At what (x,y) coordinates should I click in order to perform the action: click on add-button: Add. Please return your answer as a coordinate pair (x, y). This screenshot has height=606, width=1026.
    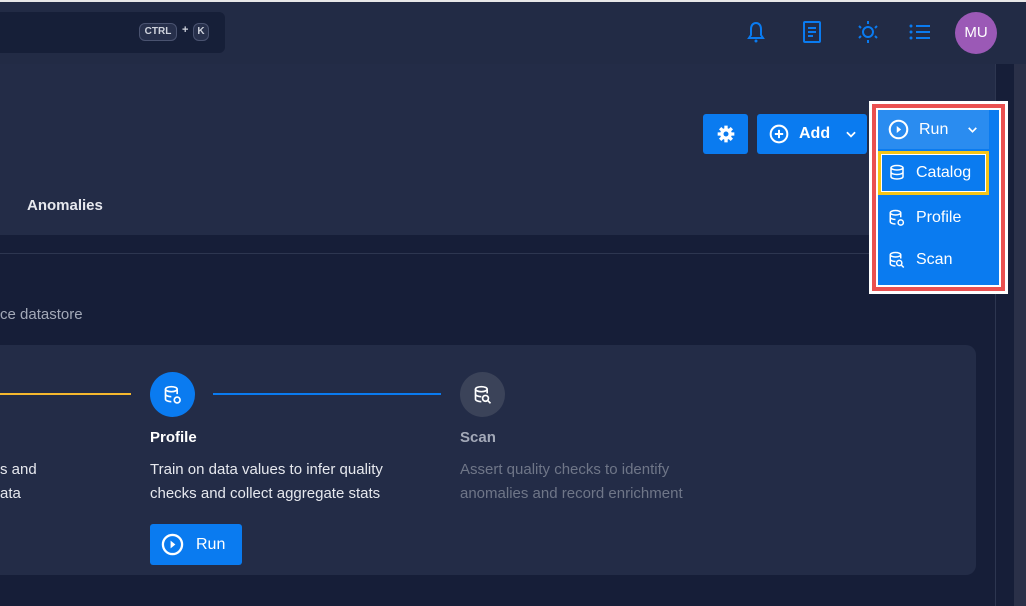
    Looking at the image, I should click on (812, 134).